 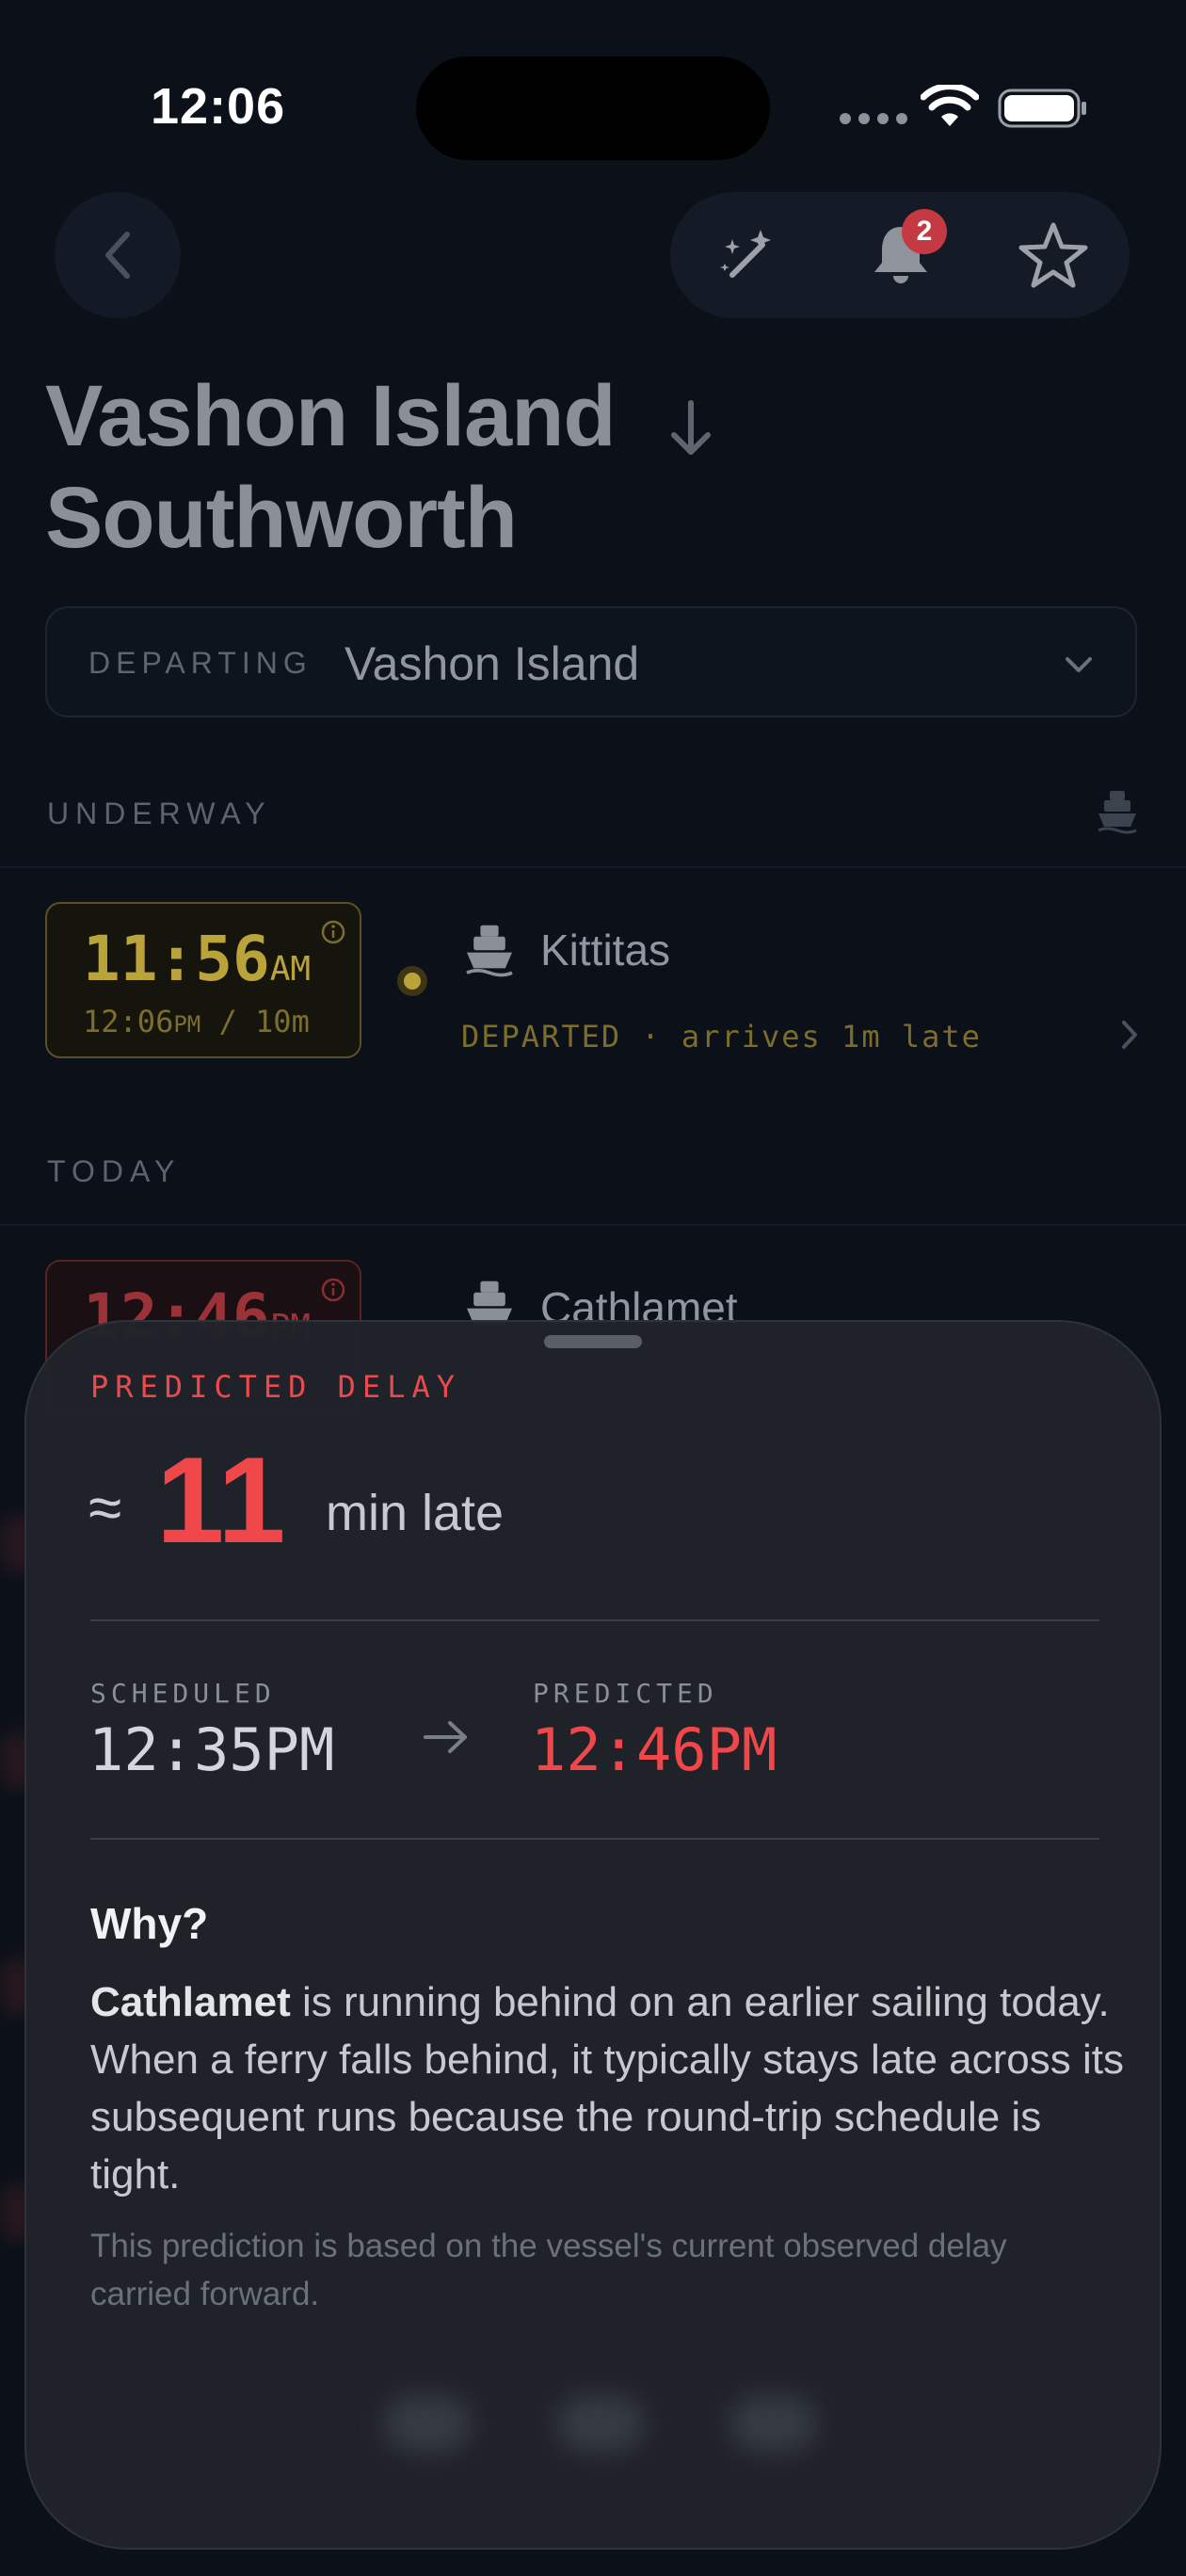 I want to click on dynamic-island, so click(x=593, y=108).